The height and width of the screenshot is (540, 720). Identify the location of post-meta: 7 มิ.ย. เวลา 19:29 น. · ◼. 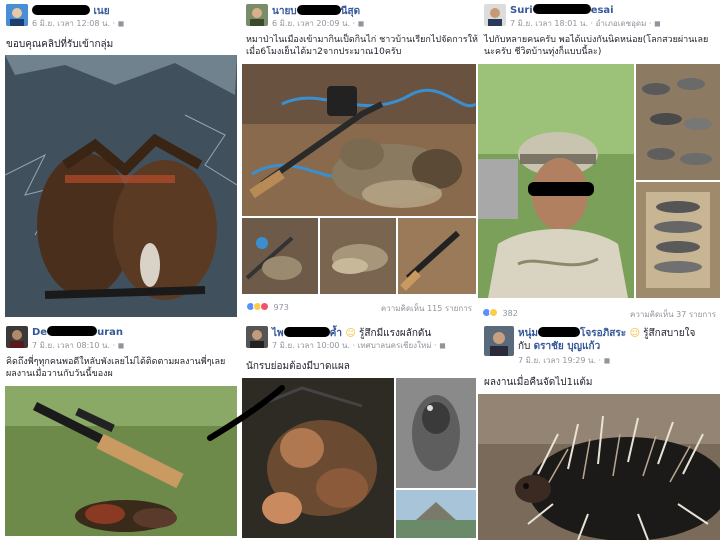
(564, 360).